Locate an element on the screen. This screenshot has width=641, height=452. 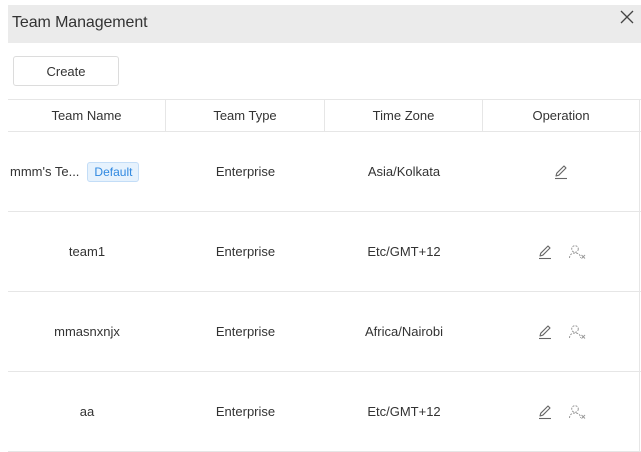
create-button: Create is located at coordinates (66, 71).